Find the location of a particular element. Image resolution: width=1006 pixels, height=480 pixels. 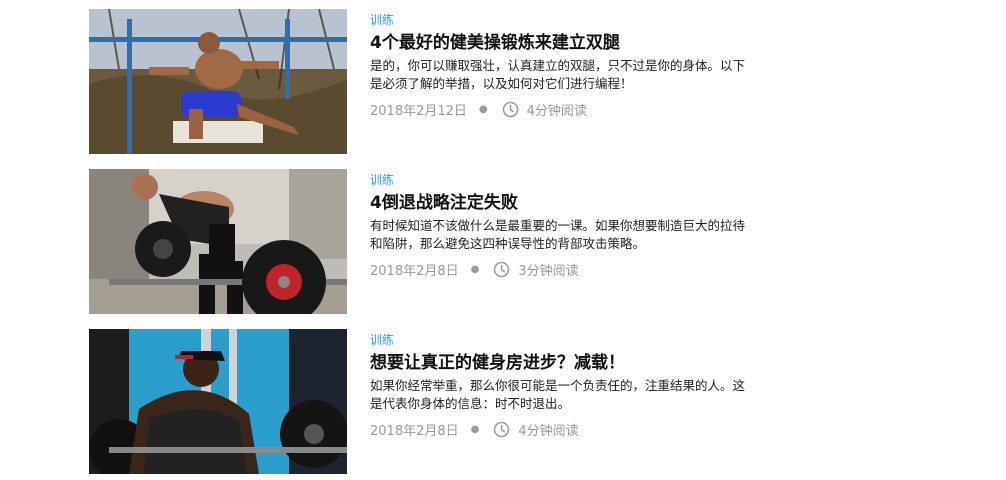

article-meta: 2018年2月8日 ● 3分钟阅读 is located at coordinates (560, 269).